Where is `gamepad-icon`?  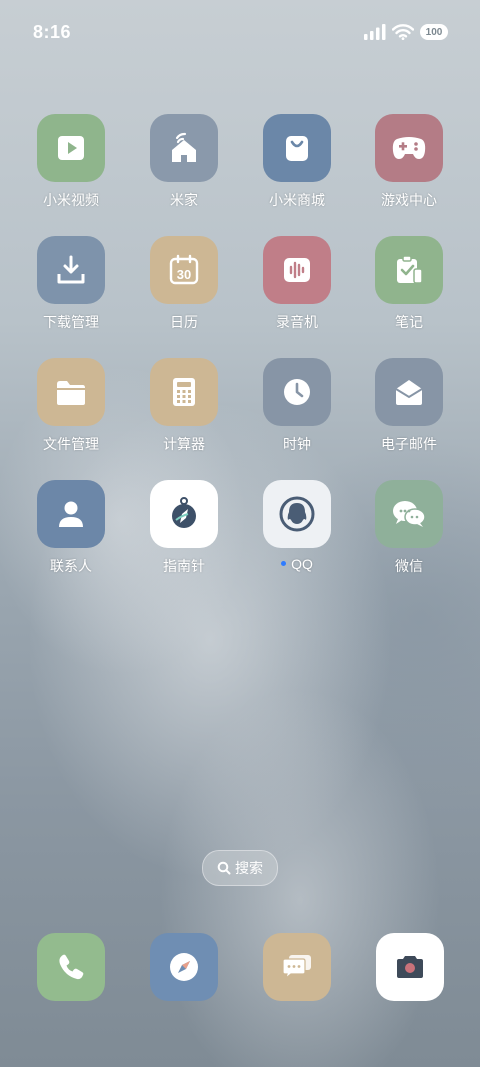
gamepad-icon is located at coordinates (409, 148).